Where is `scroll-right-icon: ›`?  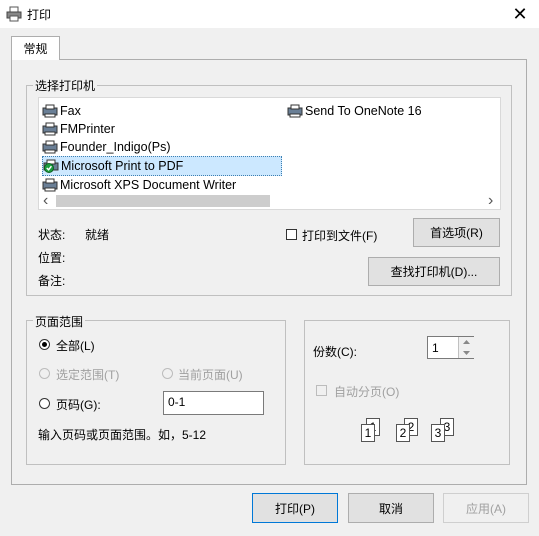
scroll-right-icon: › is located at coordinates (490, 201).